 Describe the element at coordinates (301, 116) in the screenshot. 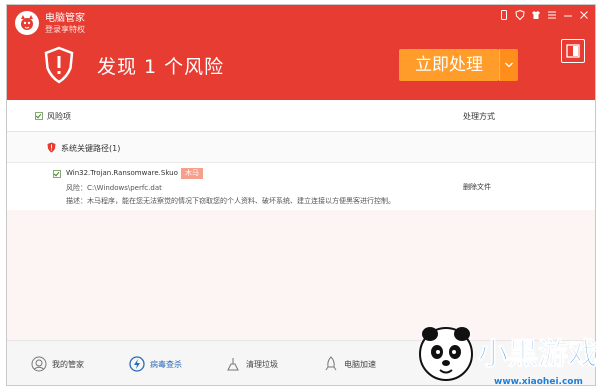

I see `table-header: 风险项 处理方式` at that location.